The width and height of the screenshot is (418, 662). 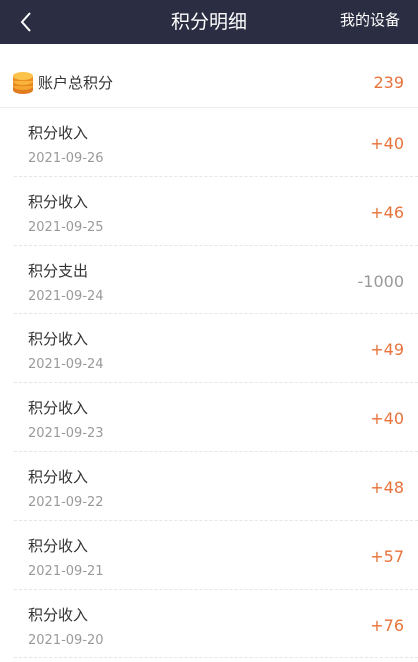 I want to click on record-date: 2021-09-22, so click(x=66, y=502).